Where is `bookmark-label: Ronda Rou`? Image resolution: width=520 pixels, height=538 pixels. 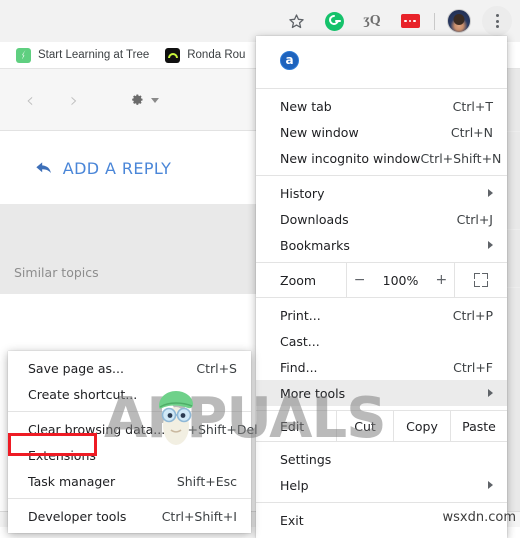
bookmark-label: Ronda Rou is located at coordinates (216, 55).